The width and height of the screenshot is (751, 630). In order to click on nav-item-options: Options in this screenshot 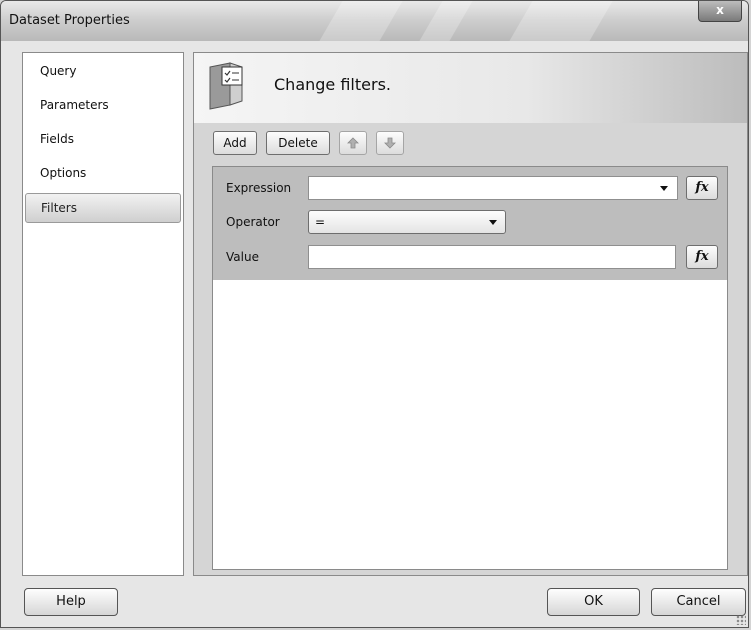, I will do `click(103, 173)`.